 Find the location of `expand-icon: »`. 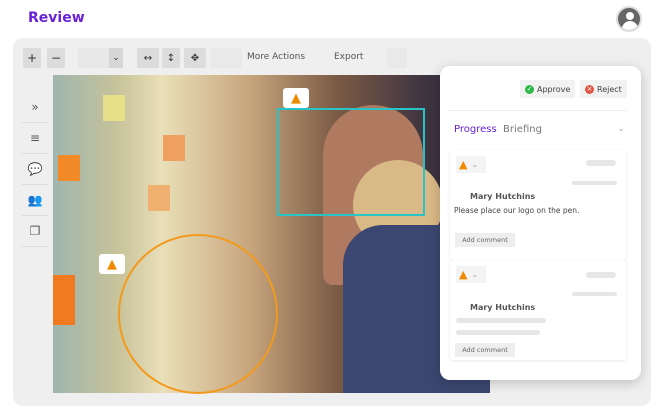

expand-icon: » is located at coordinates (35, 107).